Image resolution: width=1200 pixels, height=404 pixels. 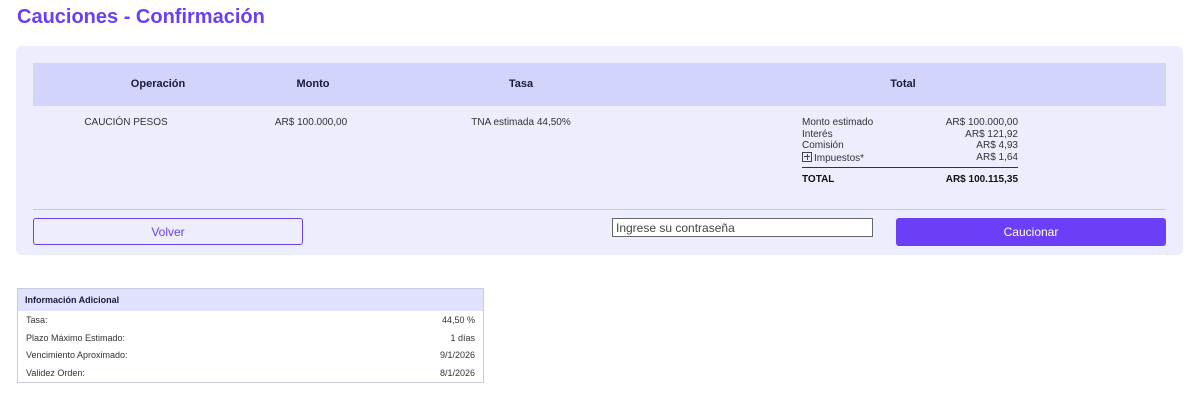 What do you see at coordinates (742, 227) in the screenshot?
I see `password-input` at bounding box center [742, 227].